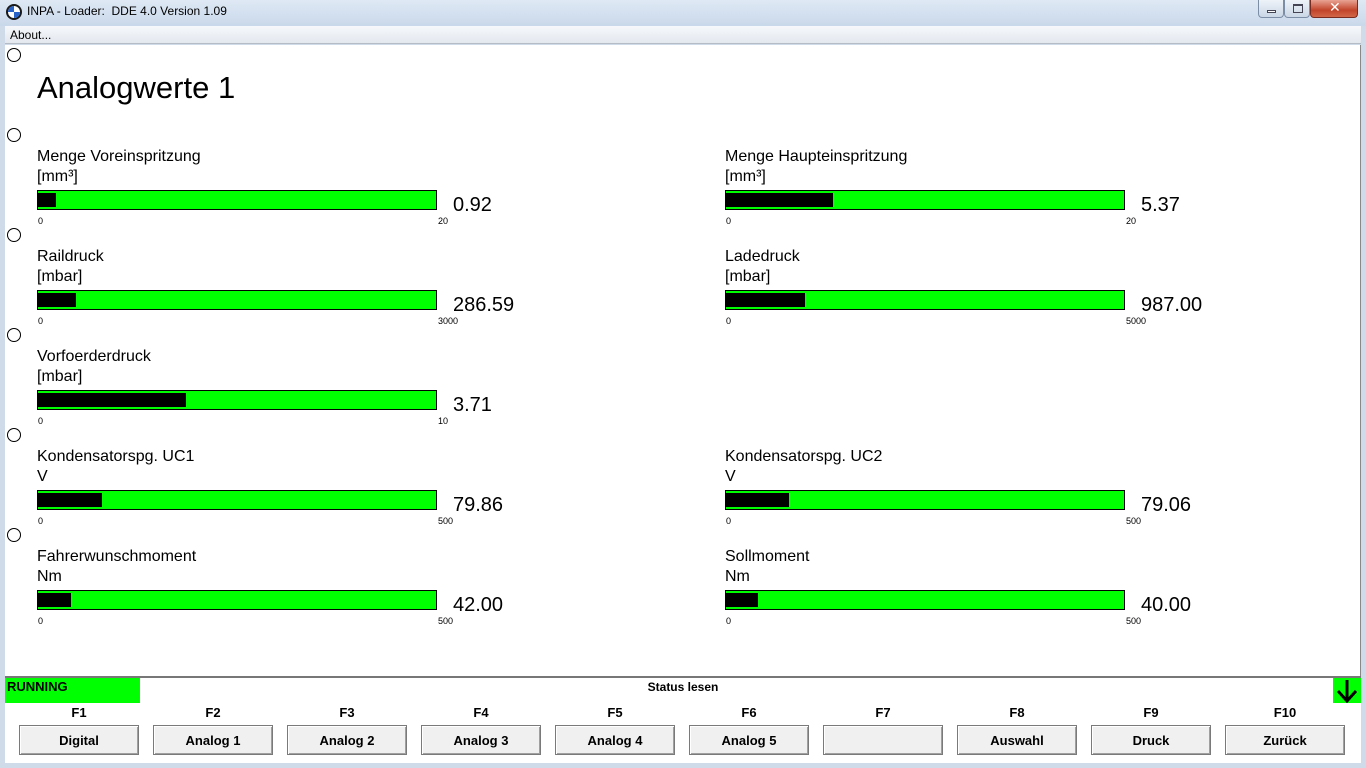  What do you see at coordinates (1285, 740) in the screenshot?
I see `function-button-f10: Zurück` at bounding box center [1285, 740].